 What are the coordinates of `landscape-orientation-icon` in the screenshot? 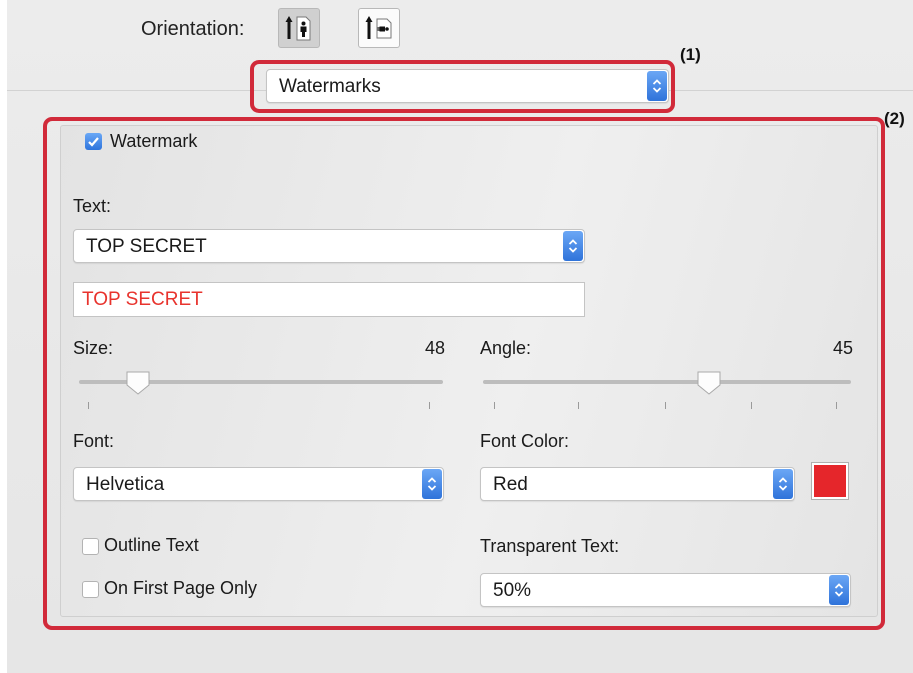 It's located at (378, 27).